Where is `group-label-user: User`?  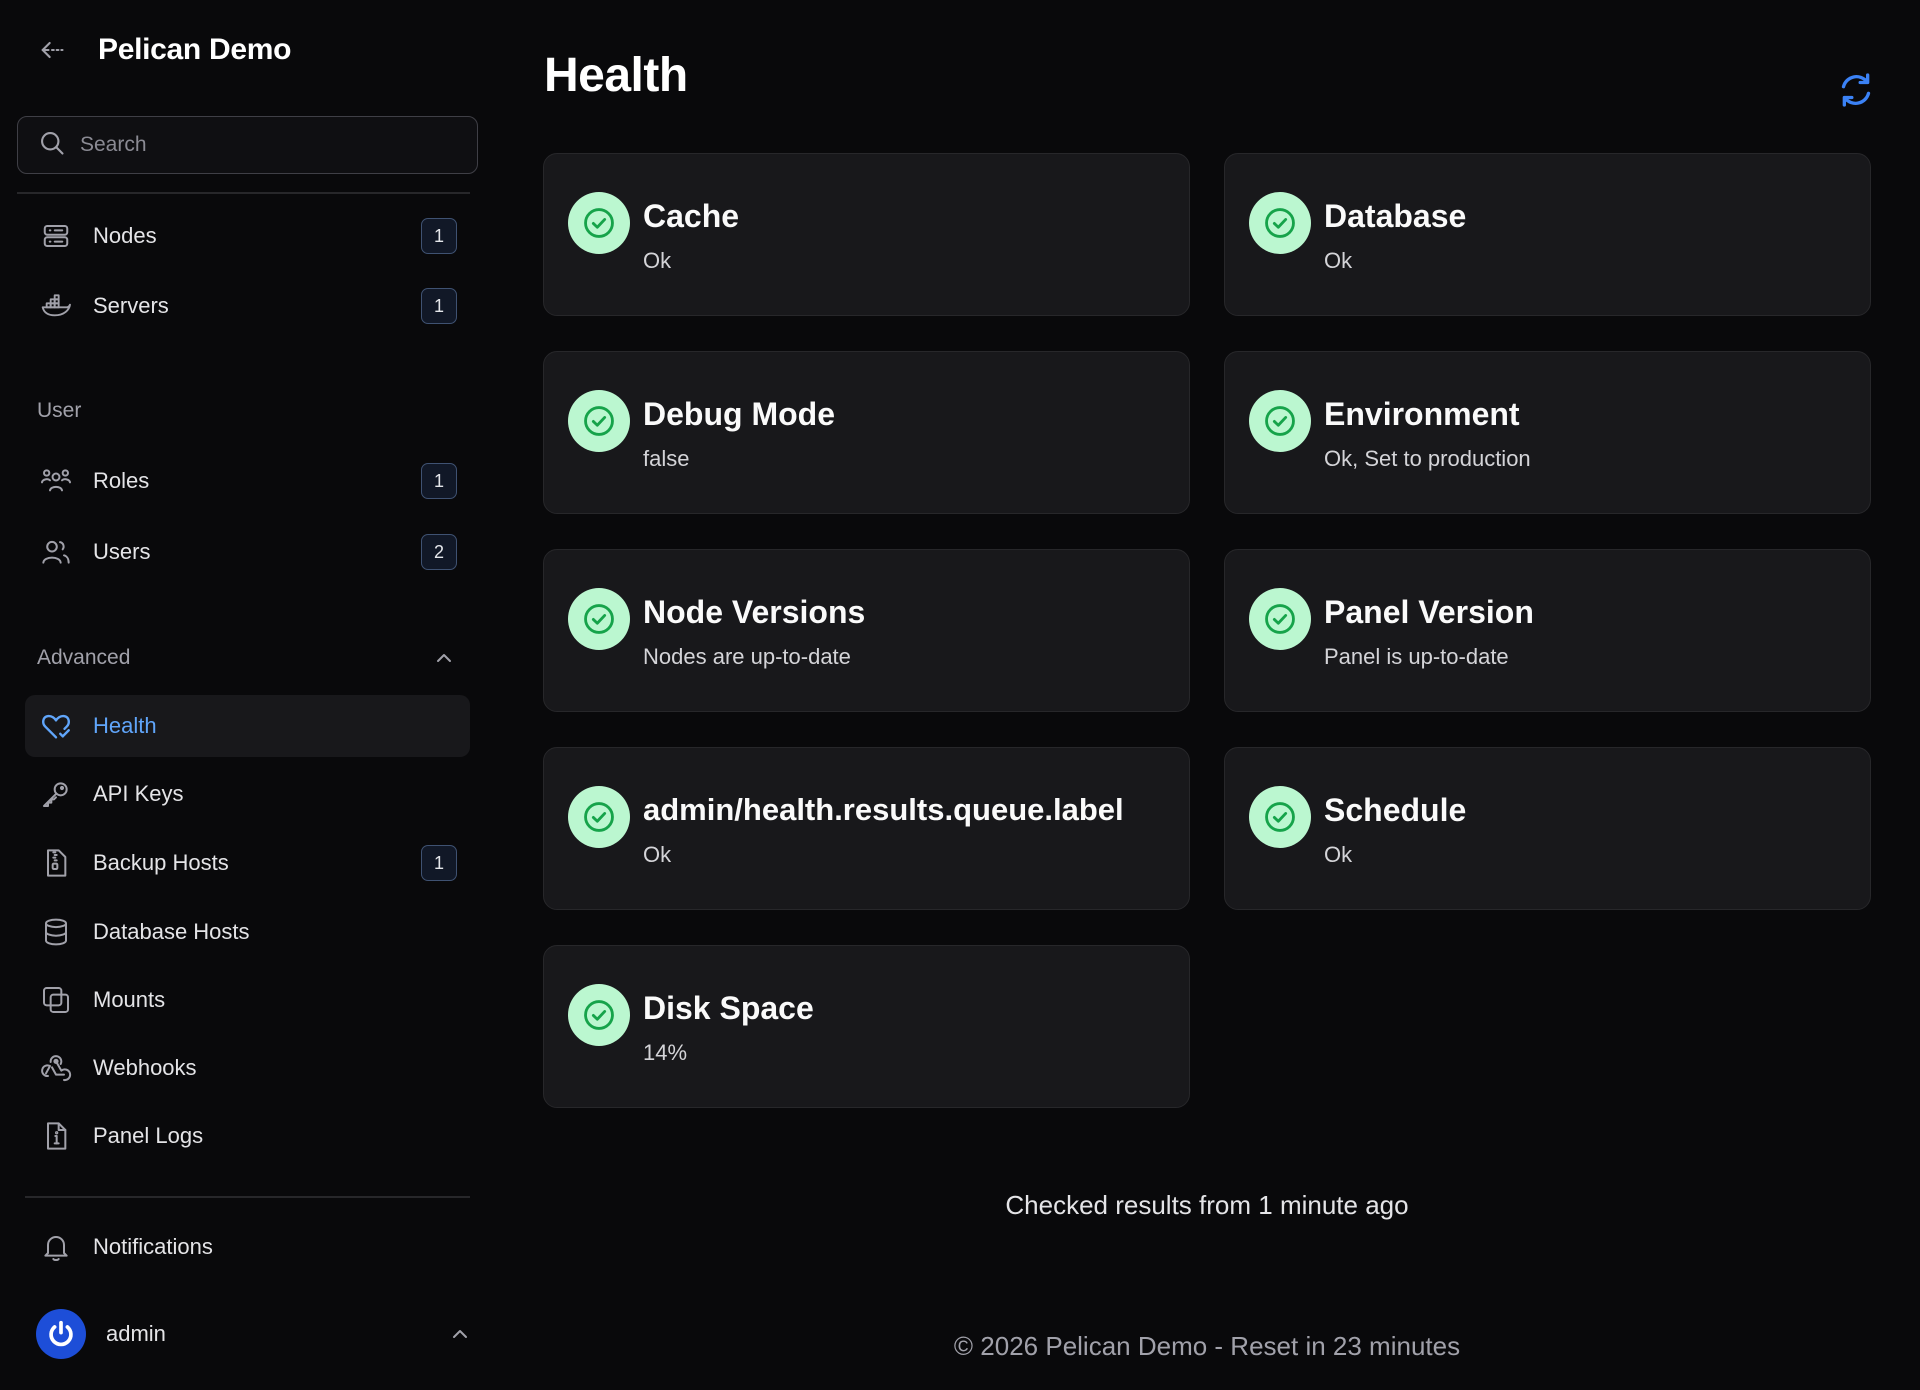
group-label-user: User is located at coordinates (59, 410).